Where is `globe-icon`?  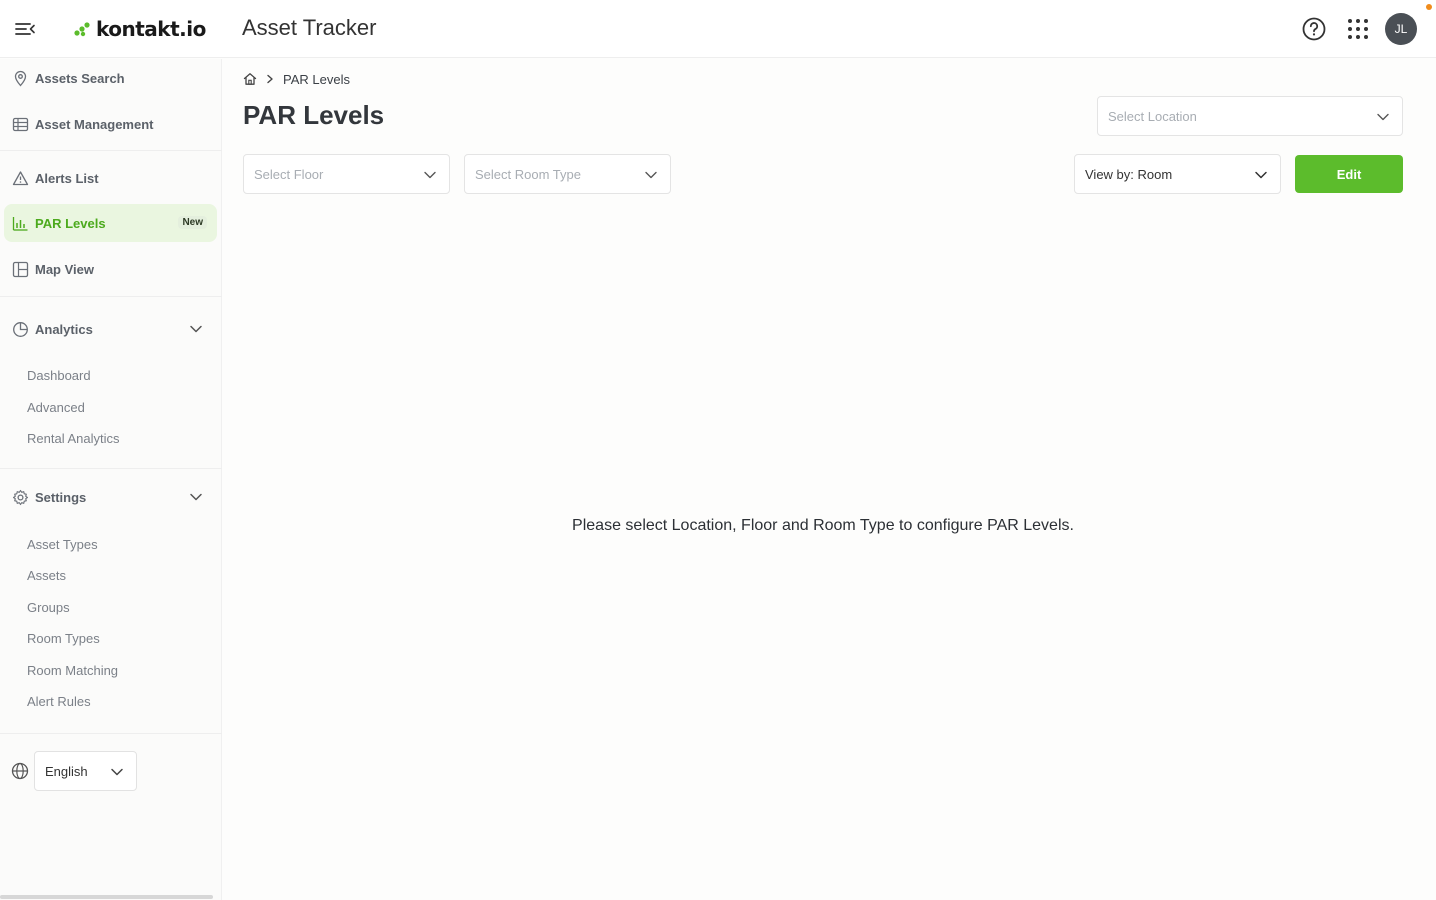 globe-icon is located at coordinates (20, 771).